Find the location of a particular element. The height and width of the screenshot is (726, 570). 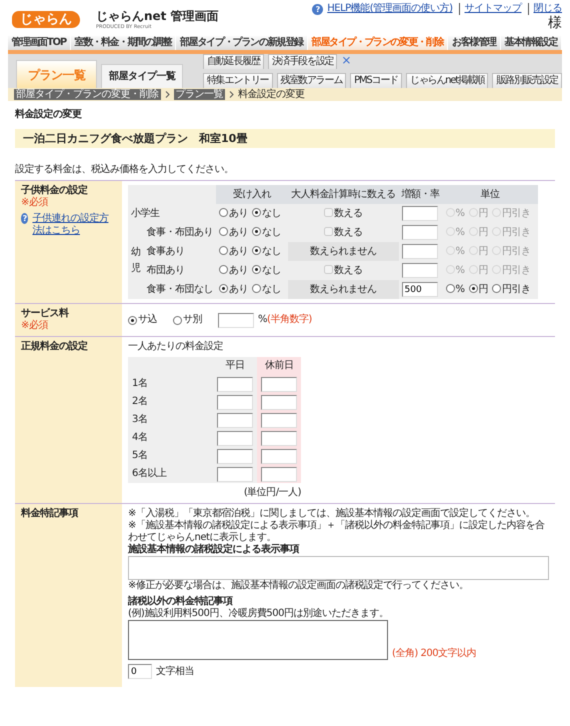

breadcrumb-current: 料金設定の変更 is located at coordinates (271, 94).